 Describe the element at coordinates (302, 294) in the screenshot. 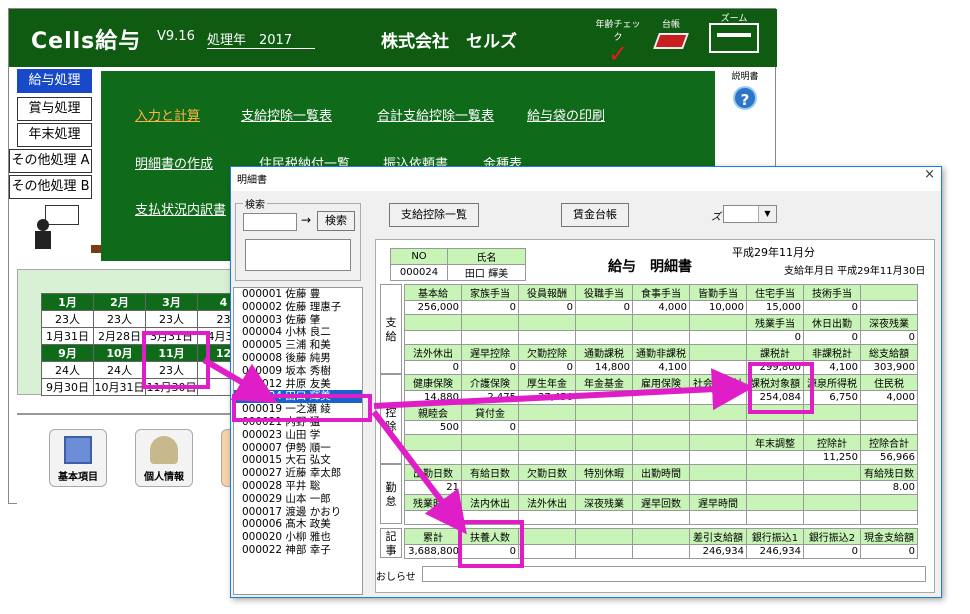

I see `employee-list-item: 000001 佐藤 豊` at that location.